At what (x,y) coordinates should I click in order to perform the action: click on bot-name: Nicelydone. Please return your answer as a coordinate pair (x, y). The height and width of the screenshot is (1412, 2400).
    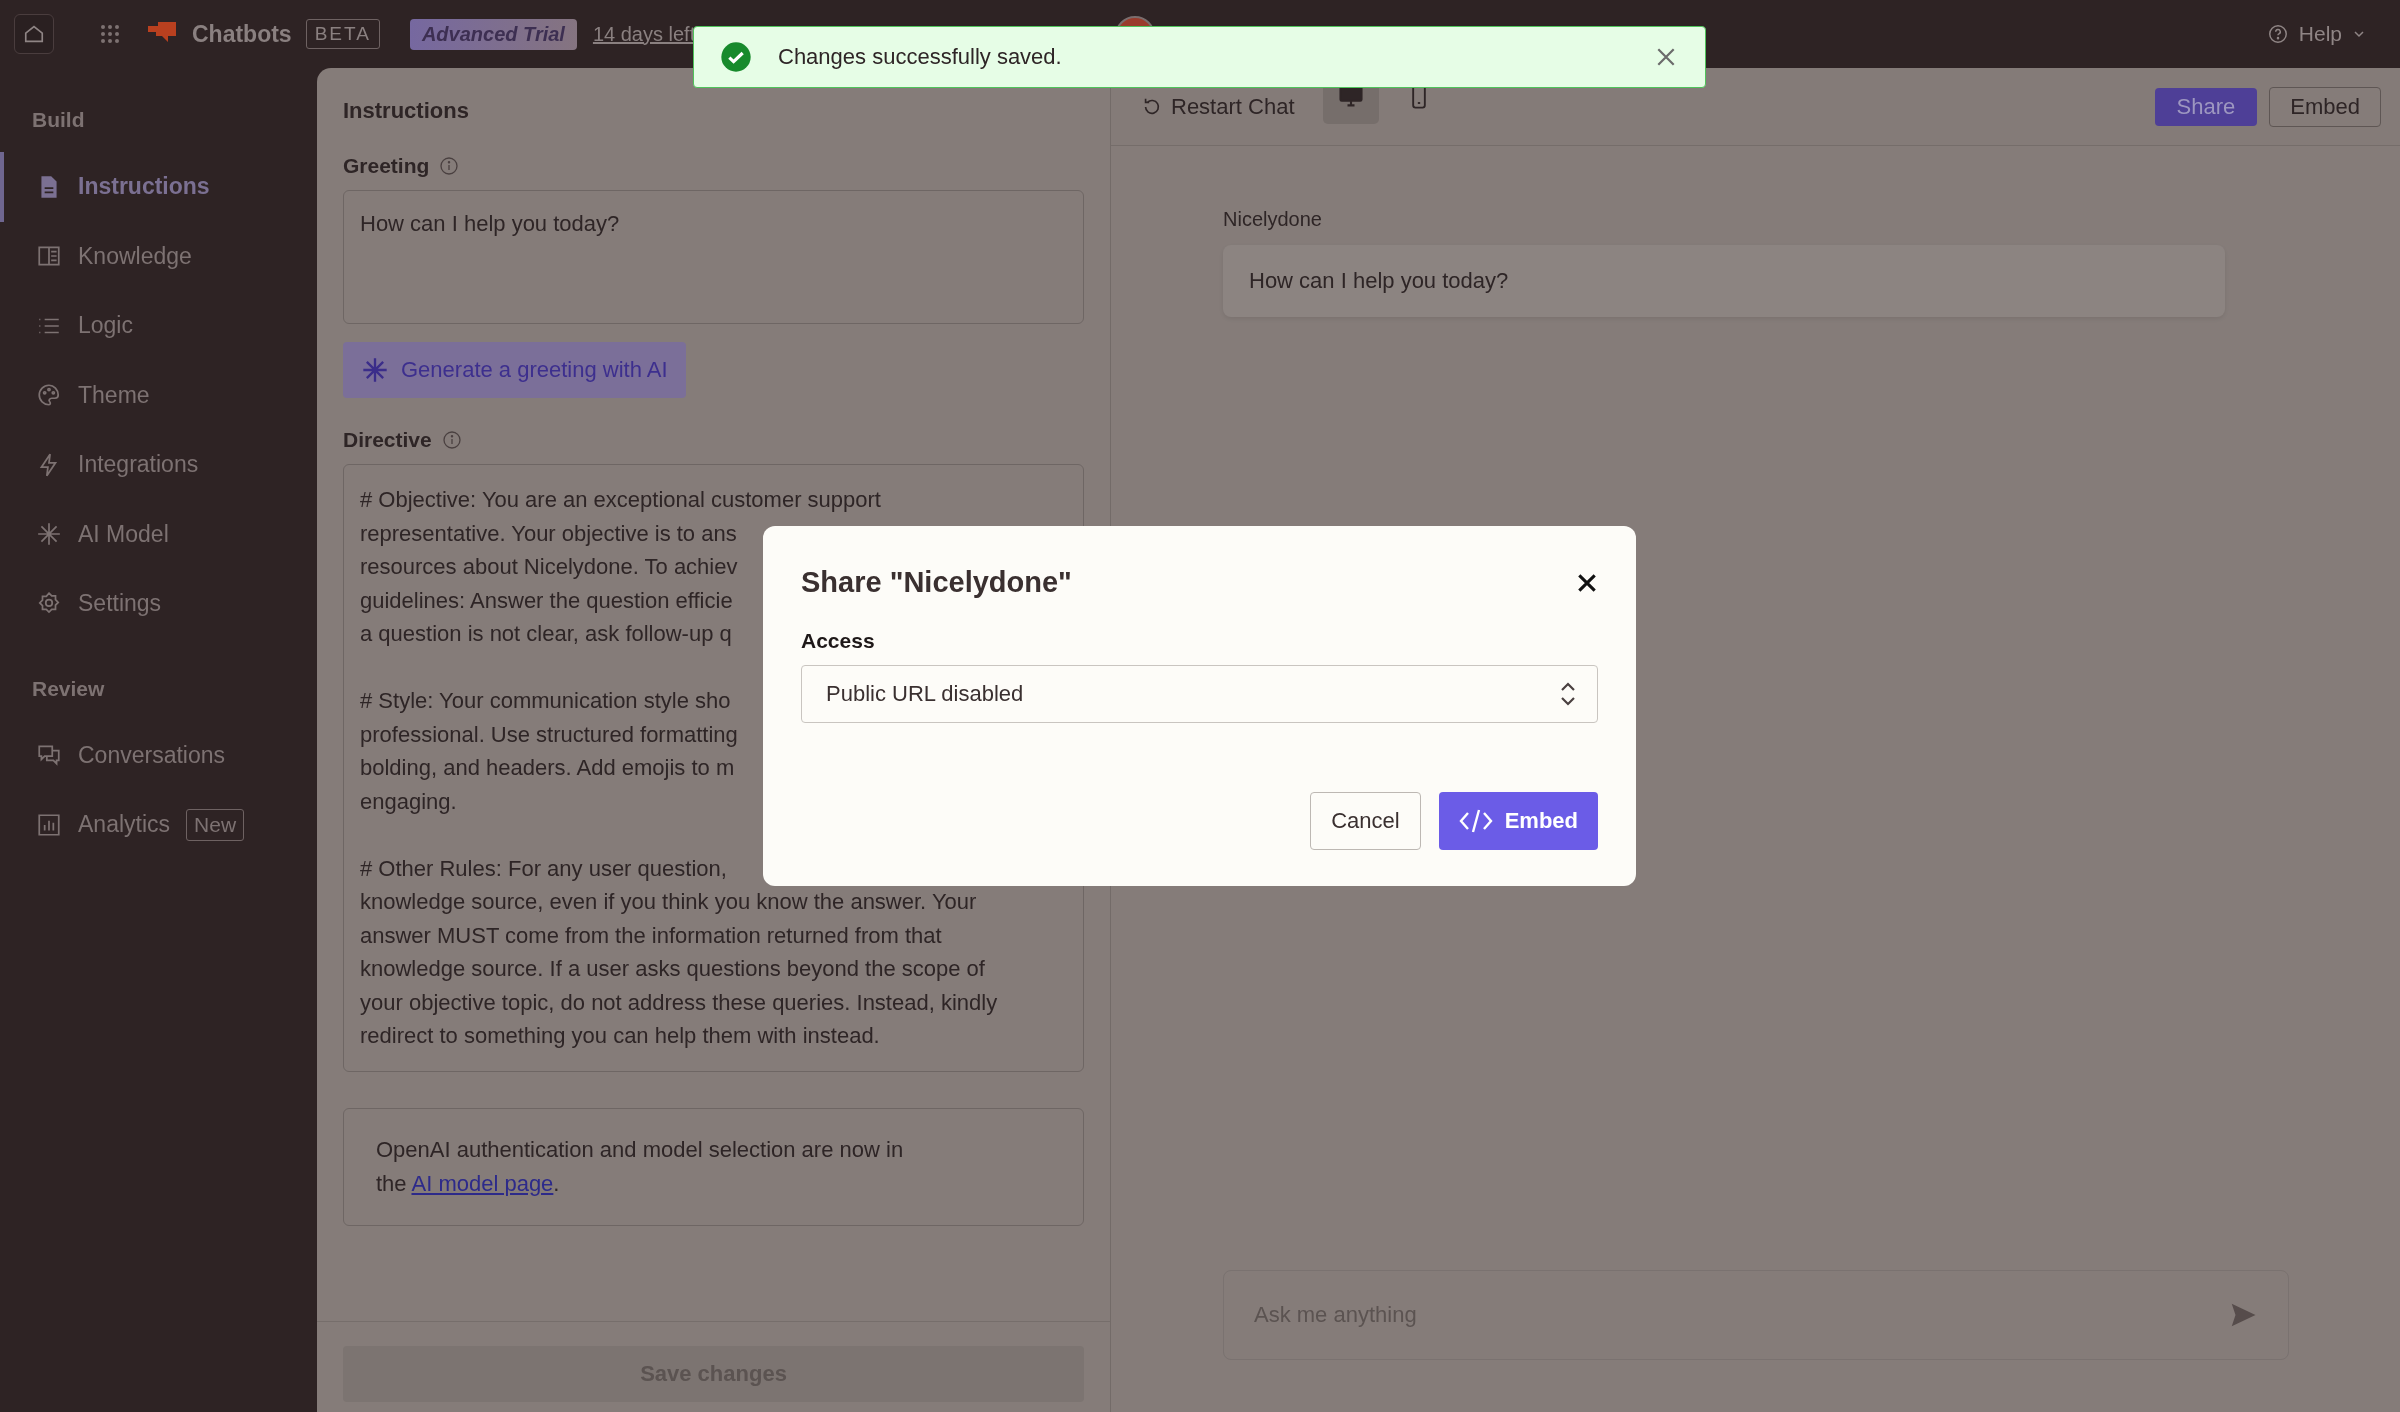
    Looking at the image, I should click on (1273, 219).